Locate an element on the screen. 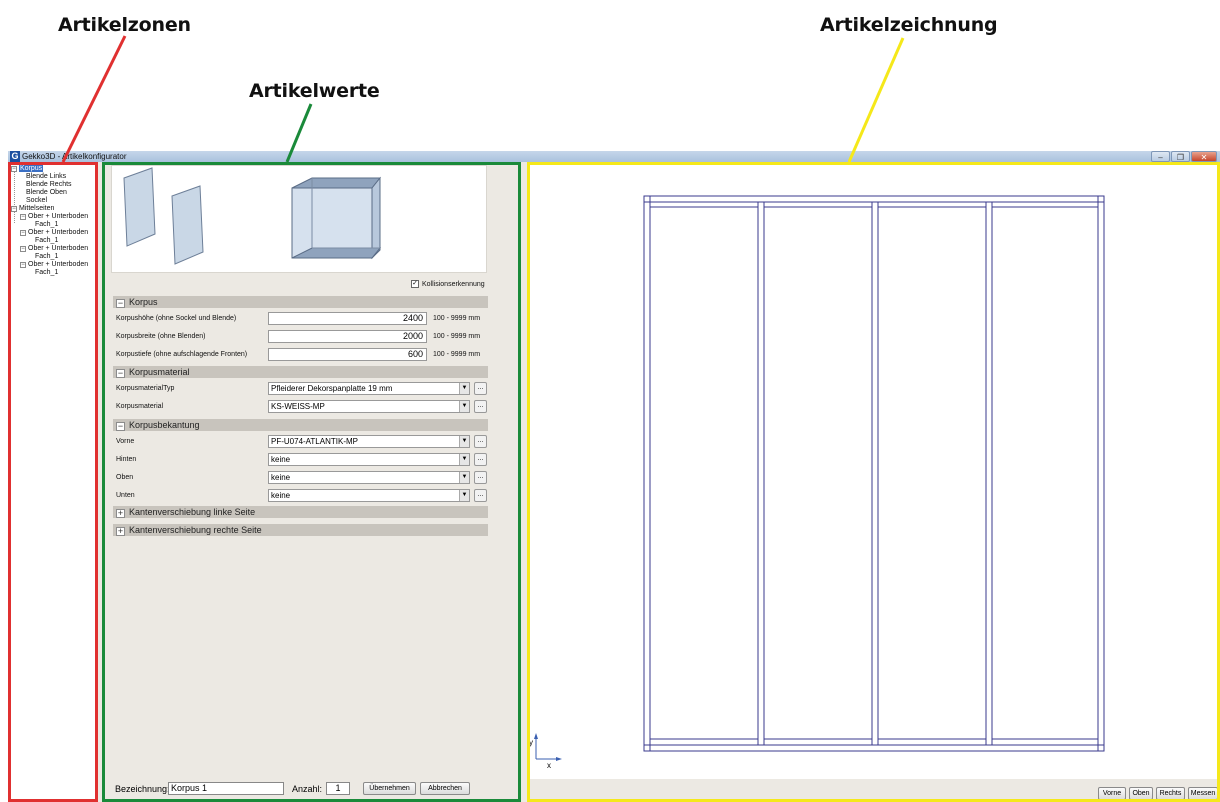 This screenshot has height=802, width=1220. tree-connector is located at coordinates (14, 196).